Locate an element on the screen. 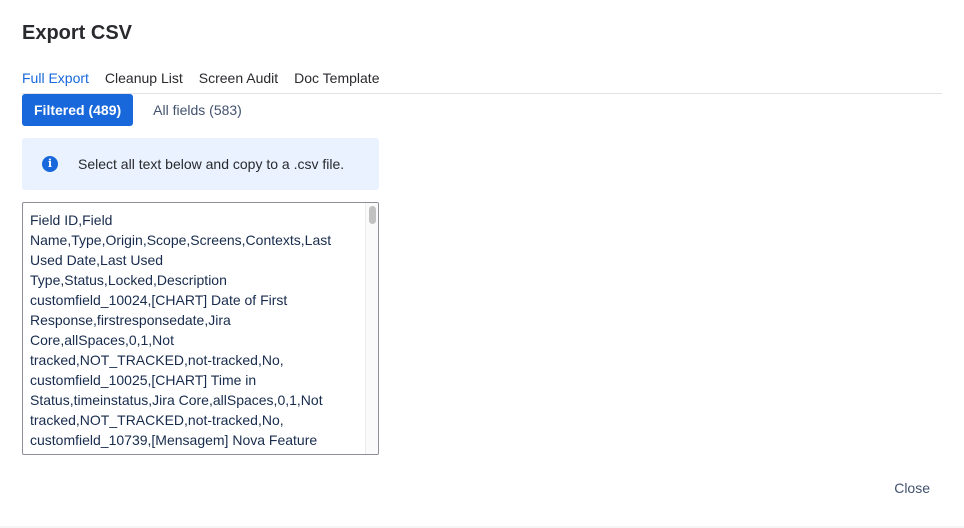  tab-full-export: Full Export is located at coordinates (63, 81).